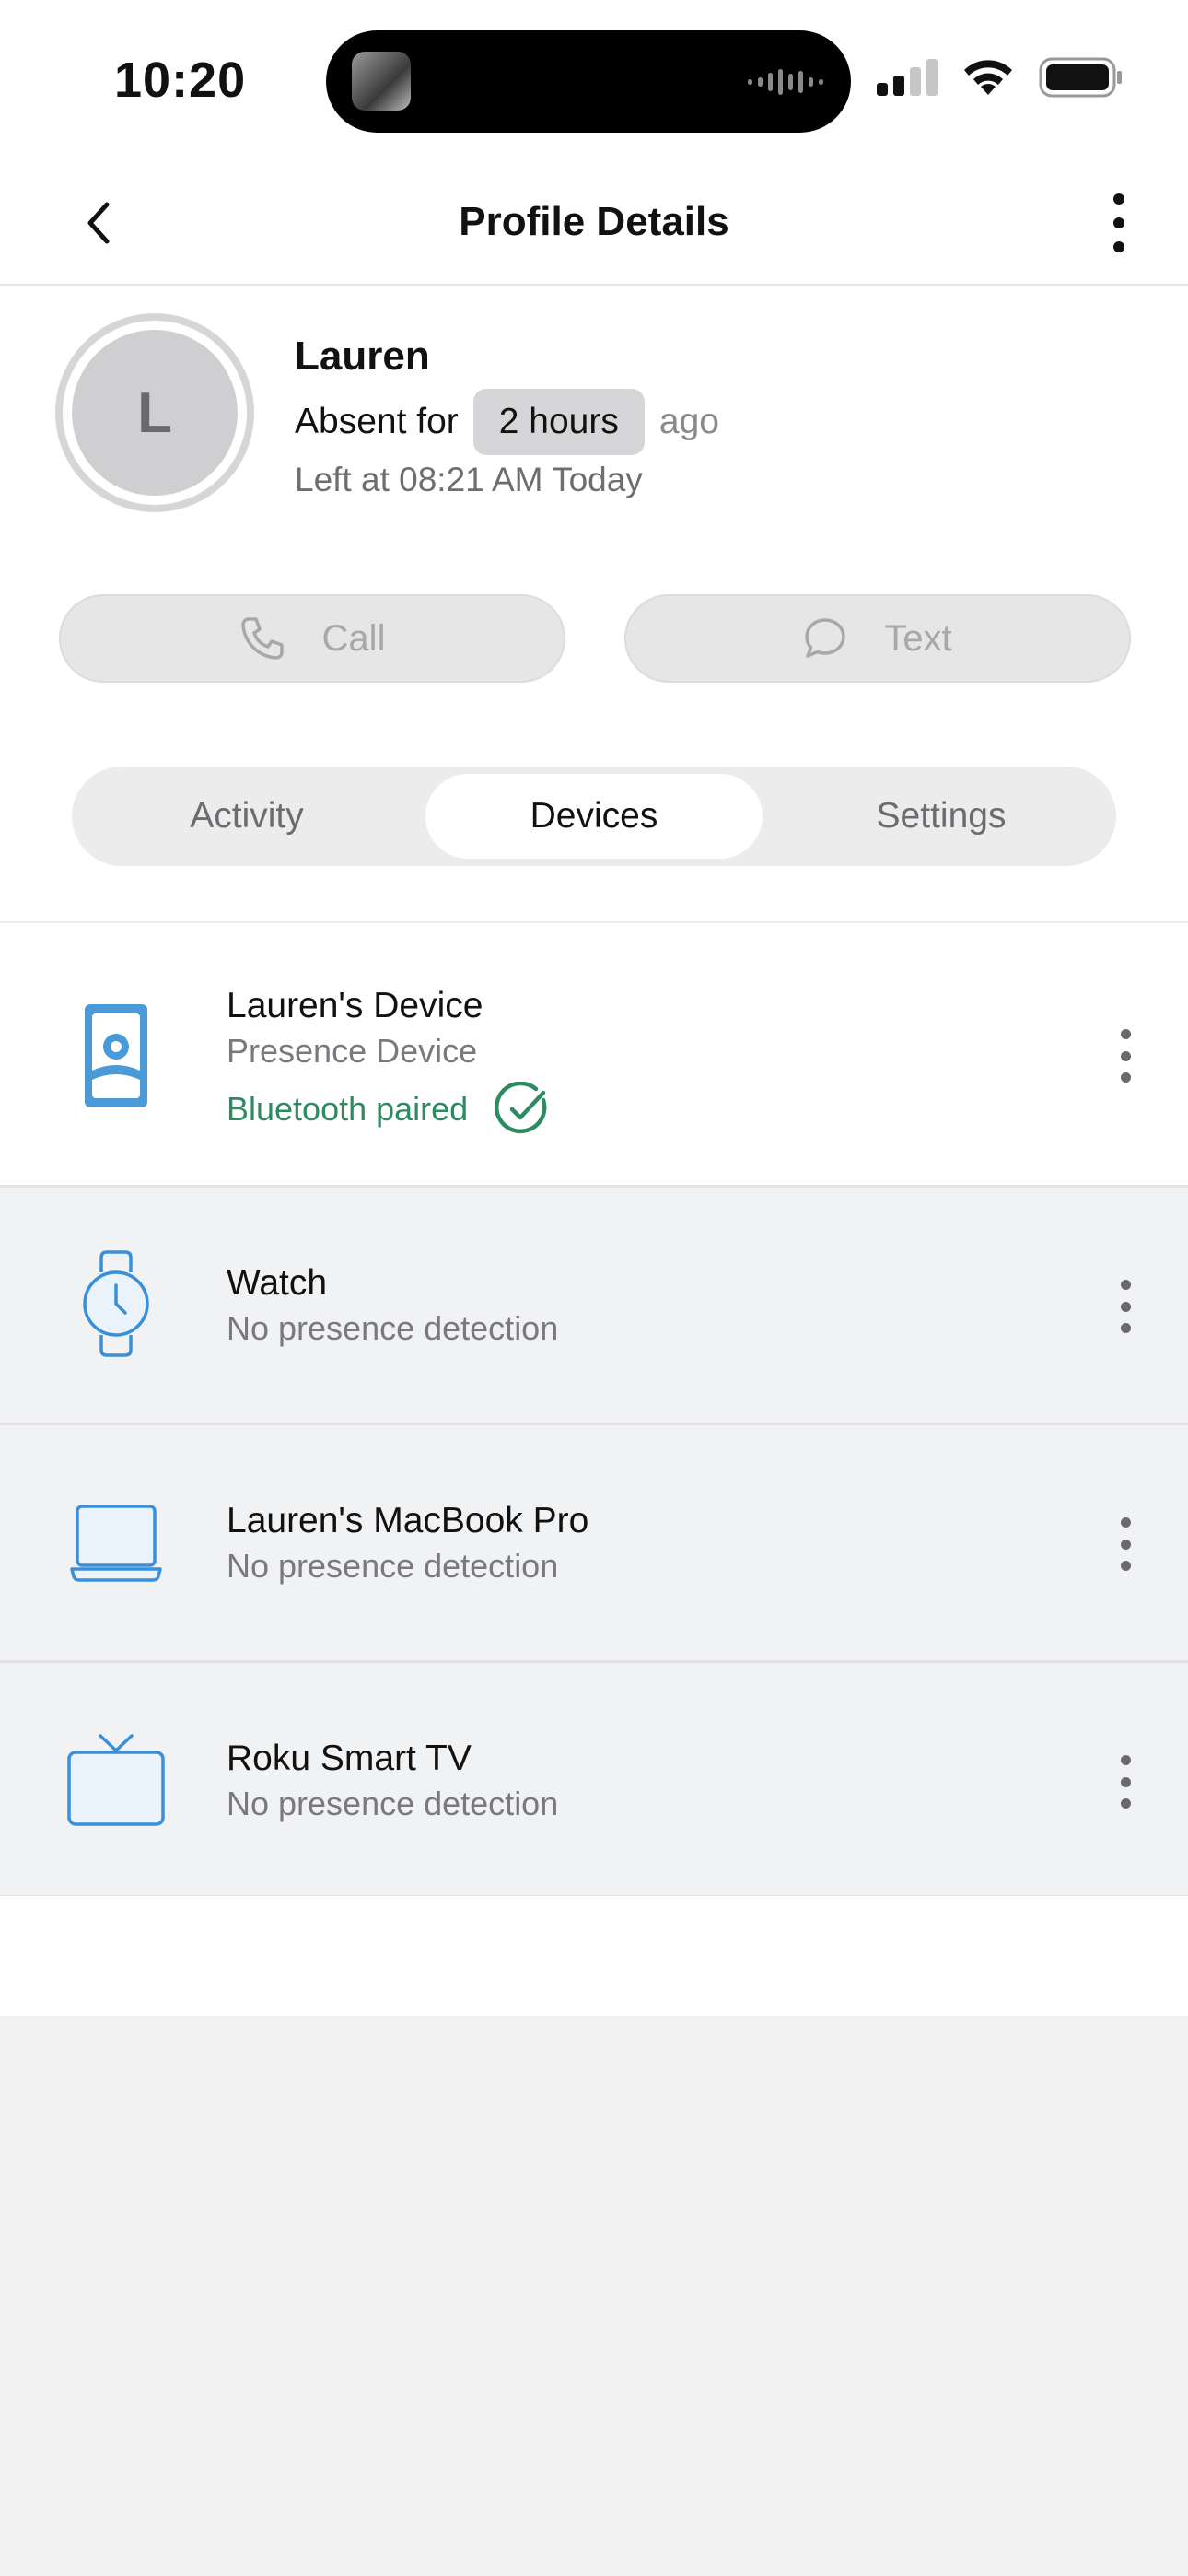 The image size is (1188, 2576). Describe the element at coordinates (262, 638) in the screenshot. I see `phone-icon` at that location.